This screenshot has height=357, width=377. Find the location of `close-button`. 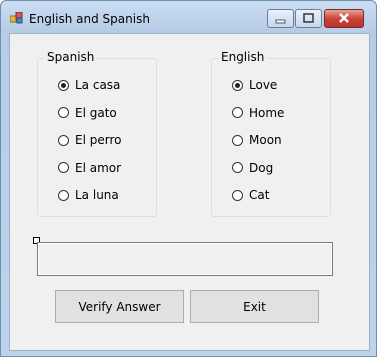

close-button is located at coordinates (344, 18).